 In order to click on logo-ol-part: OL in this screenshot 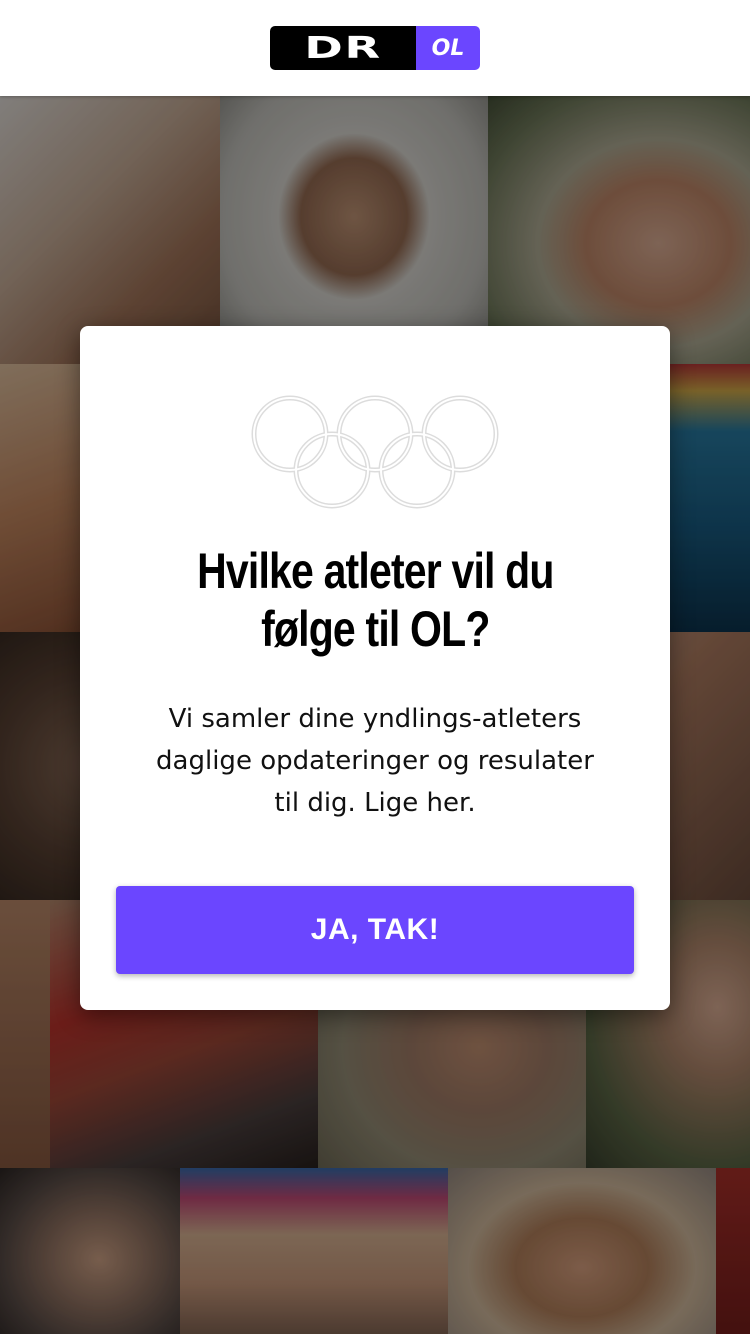, I will do `click(448, 48)`.